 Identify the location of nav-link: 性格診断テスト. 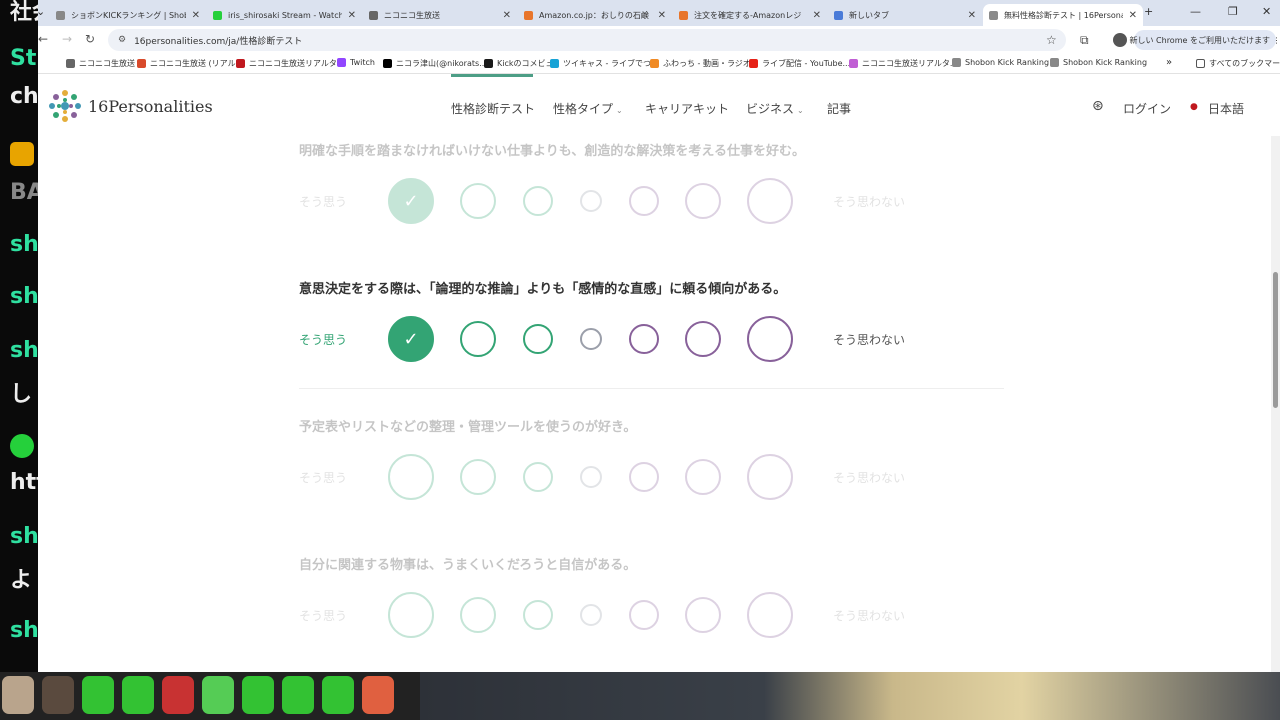
(493, 108).